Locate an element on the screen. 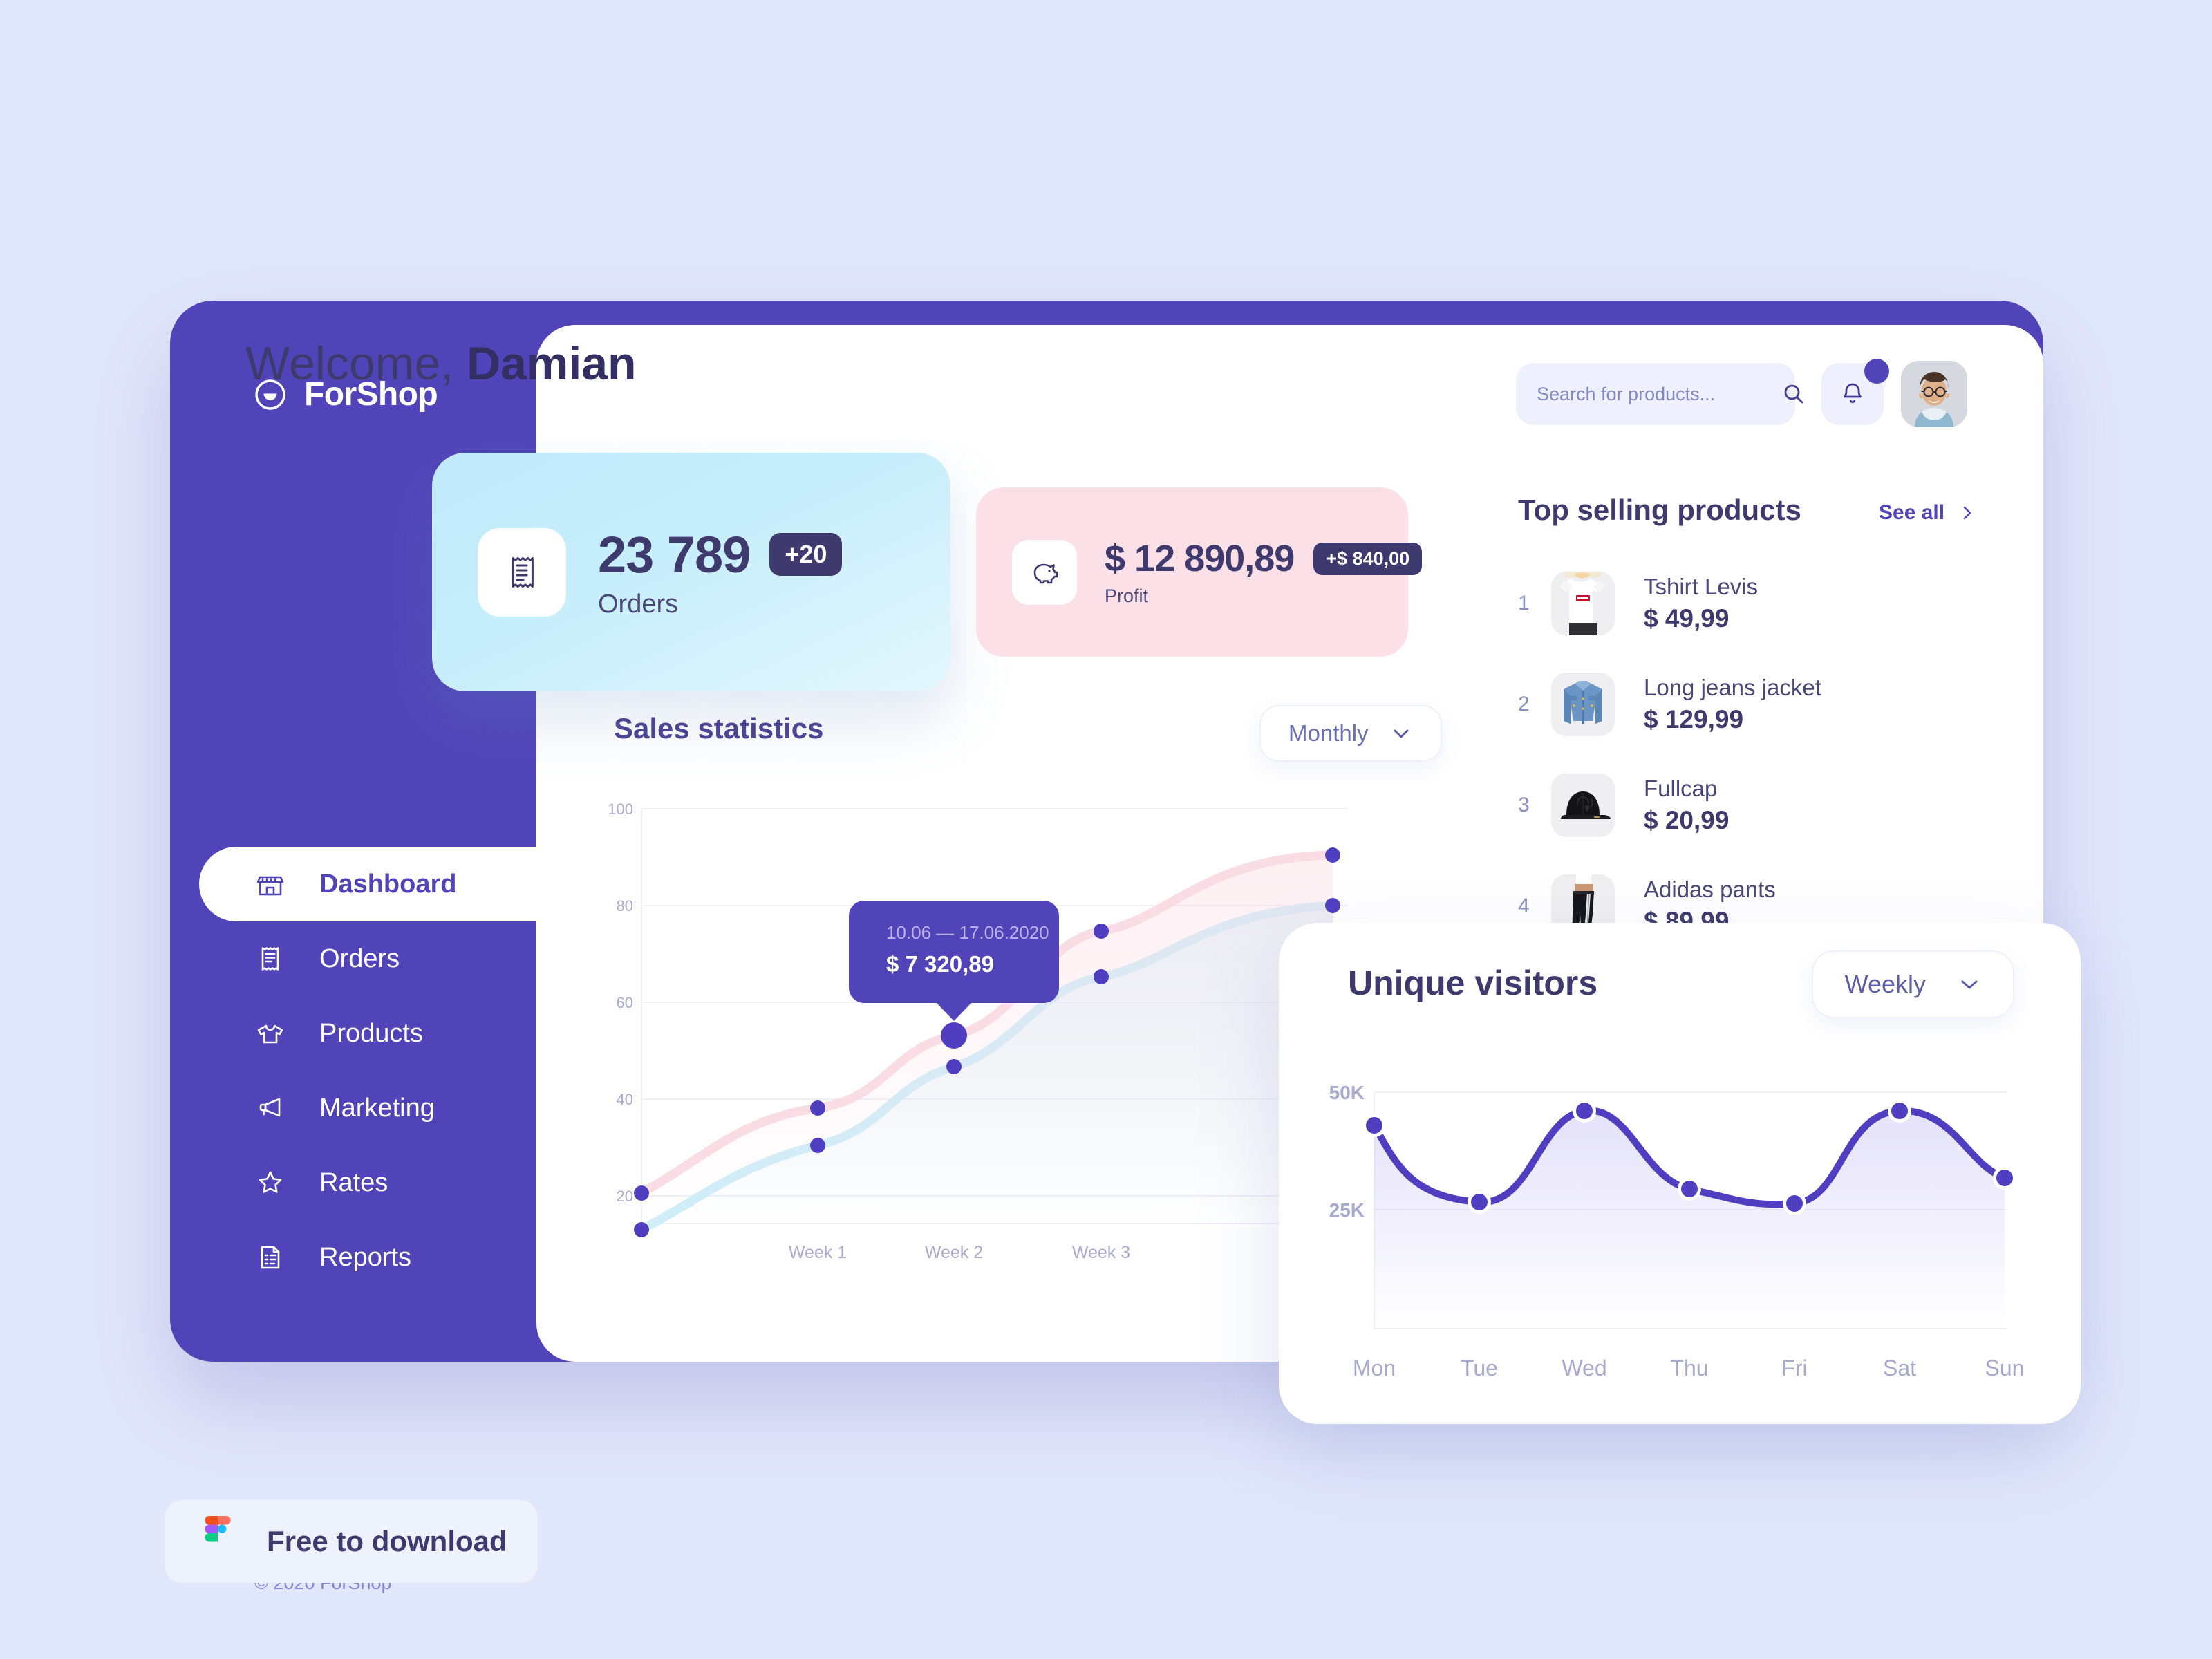  product-info: Fullcap $ 20,99 is located at coordinates (1686, 805).